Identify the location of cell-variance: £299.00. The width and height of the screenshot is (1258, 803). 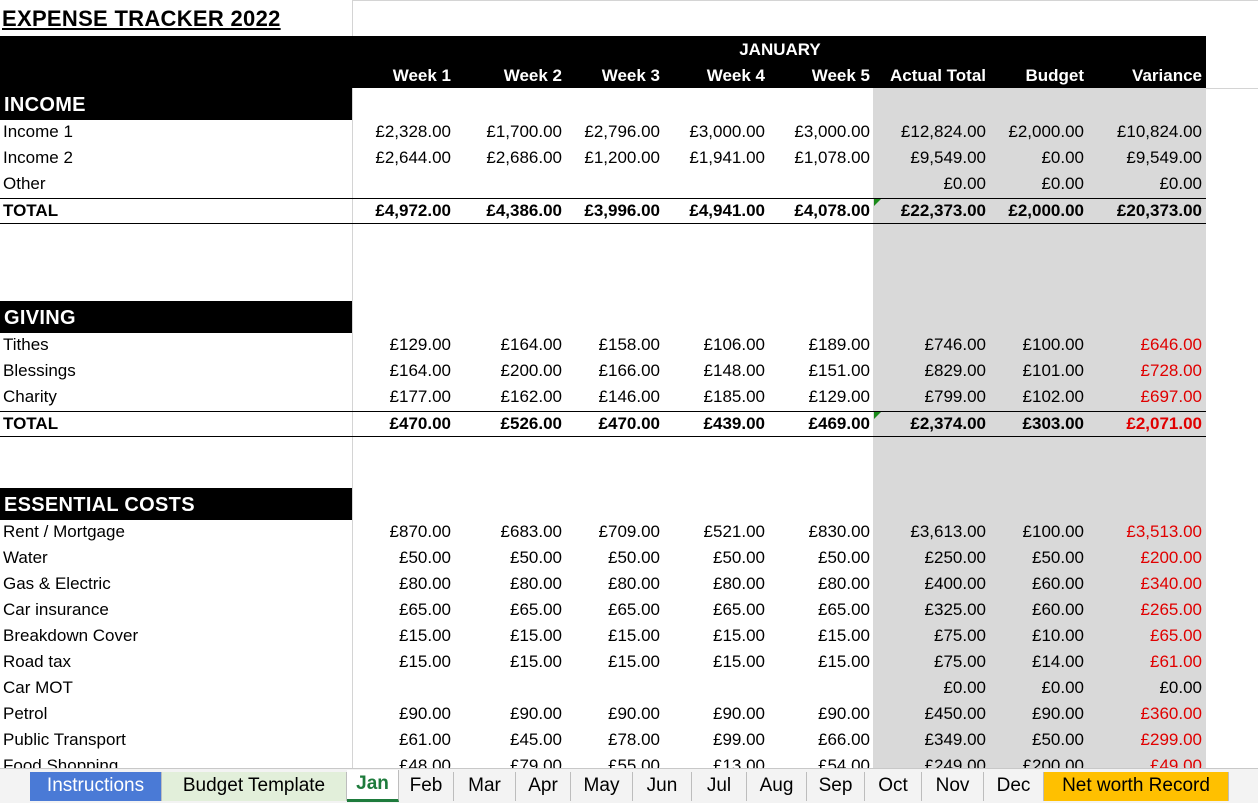
(1147, 740).